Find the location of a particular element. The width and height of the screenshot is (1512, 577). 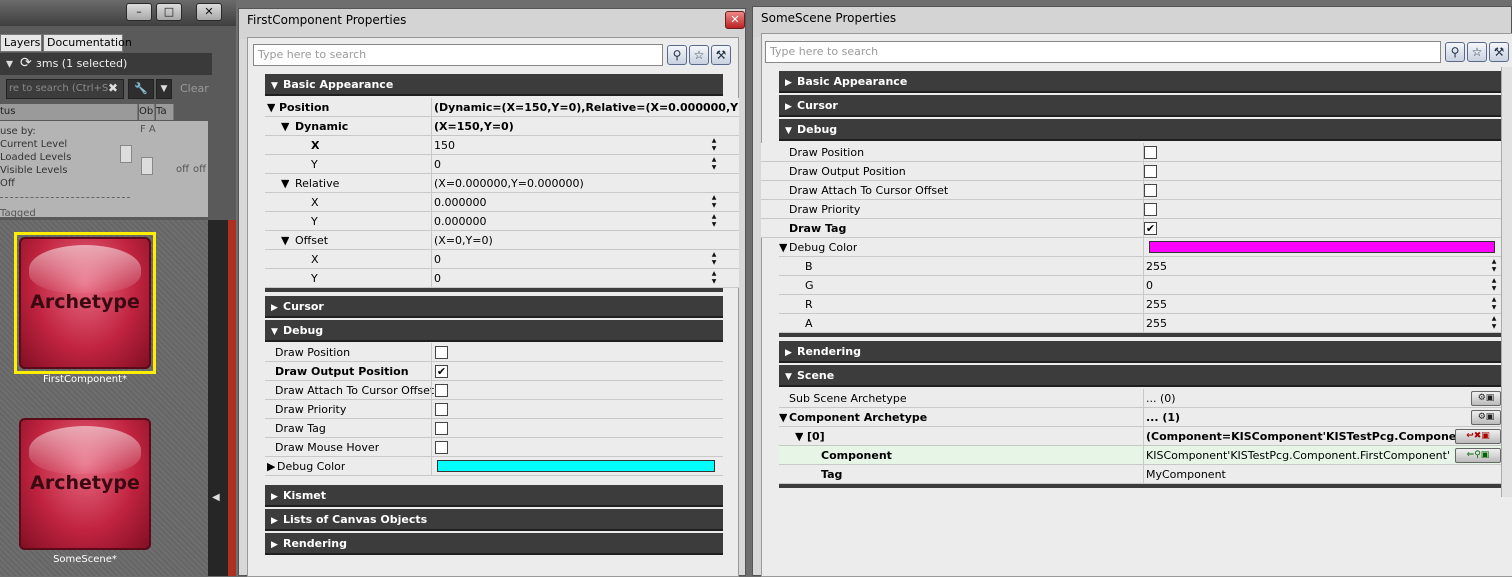

archetype-thumbnail-scene: Archetype is located at coordinates (85, 484).